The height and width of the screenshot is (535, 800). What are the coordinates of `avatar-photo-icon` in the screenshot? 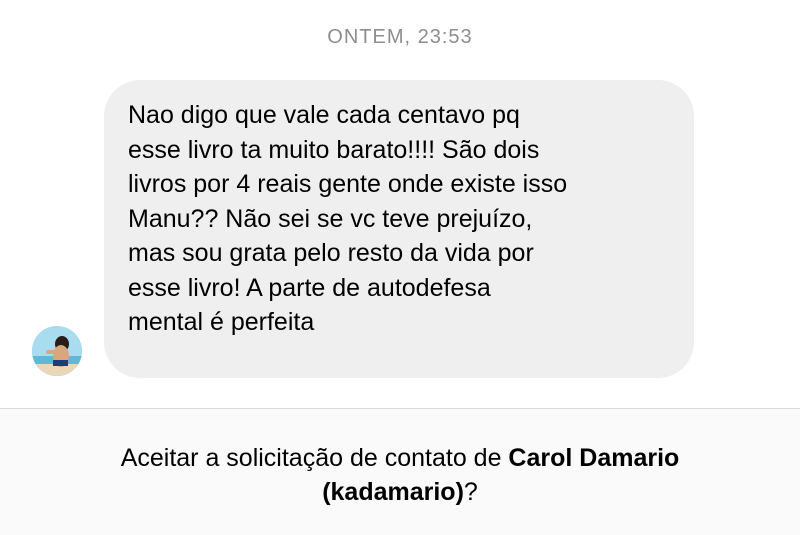 It's located at (57, 351).